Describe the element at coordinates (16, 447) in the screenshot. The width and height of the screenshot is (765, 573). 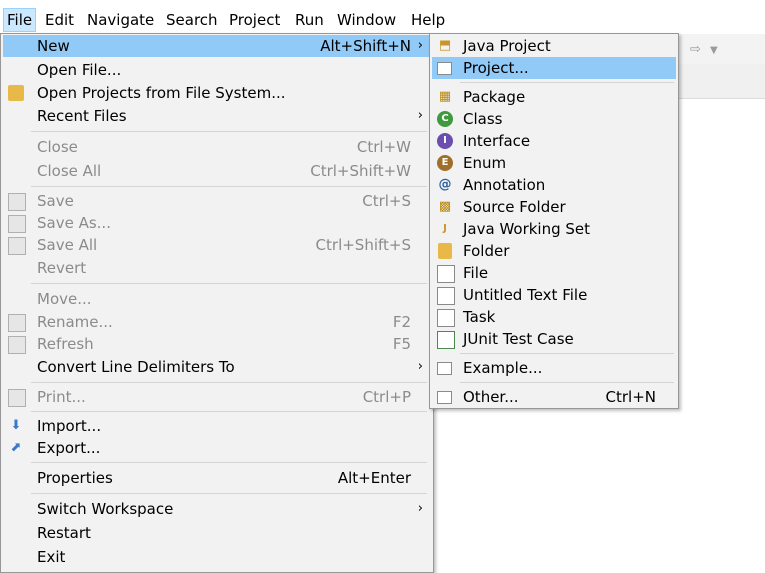
I see `export-icon: ⬈` at that location.